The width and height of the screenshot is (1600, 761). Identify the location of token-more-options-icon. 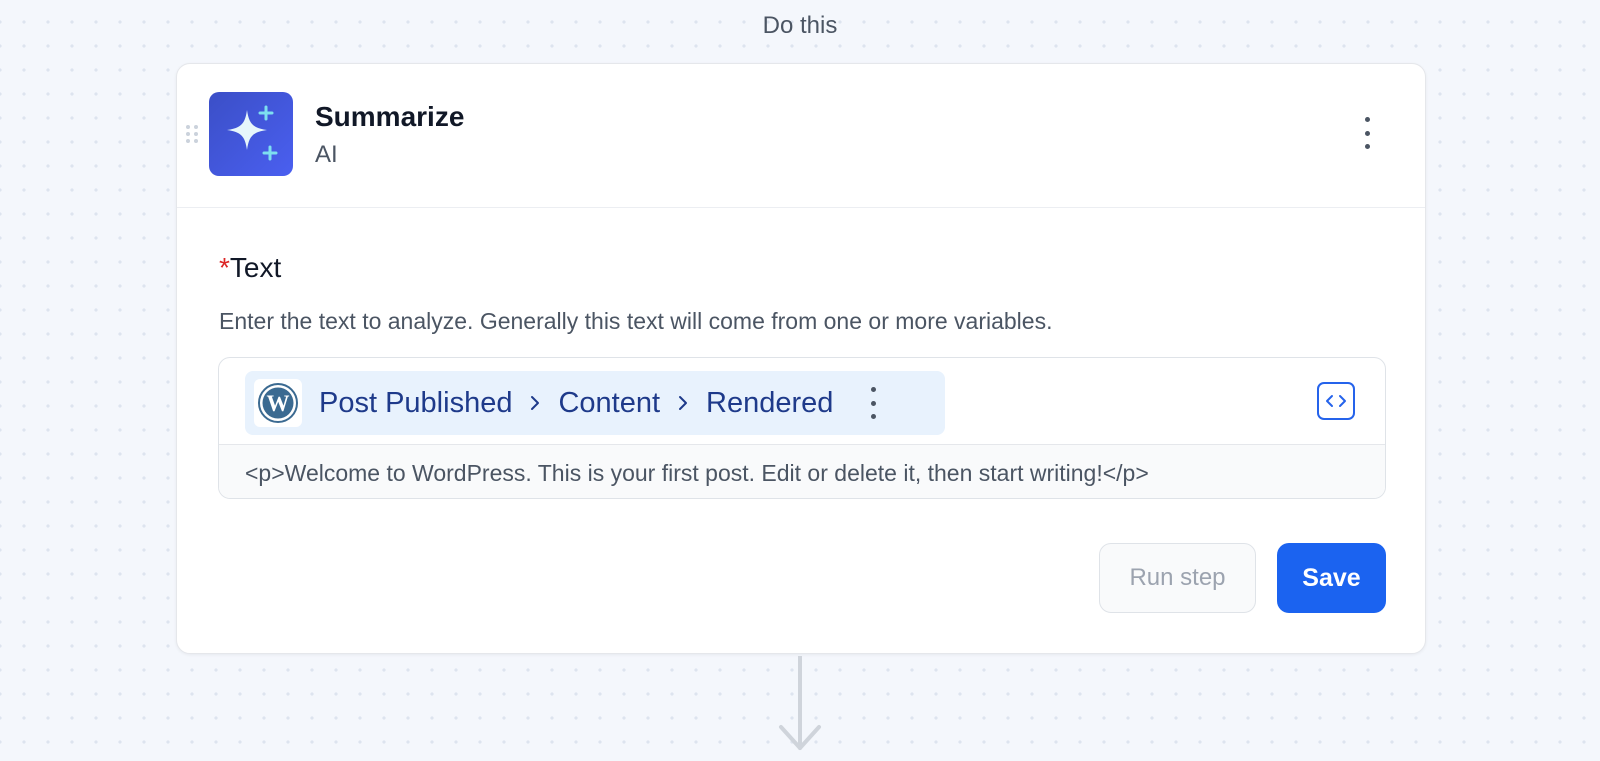
(873, 403).